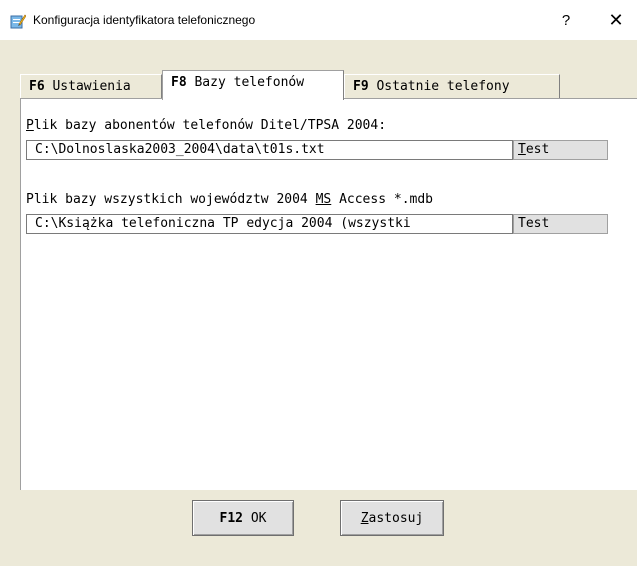  What do you see at coordinates (18, 21) in the screenshot?
I see `app-icon` at bounding box center [18, 21].